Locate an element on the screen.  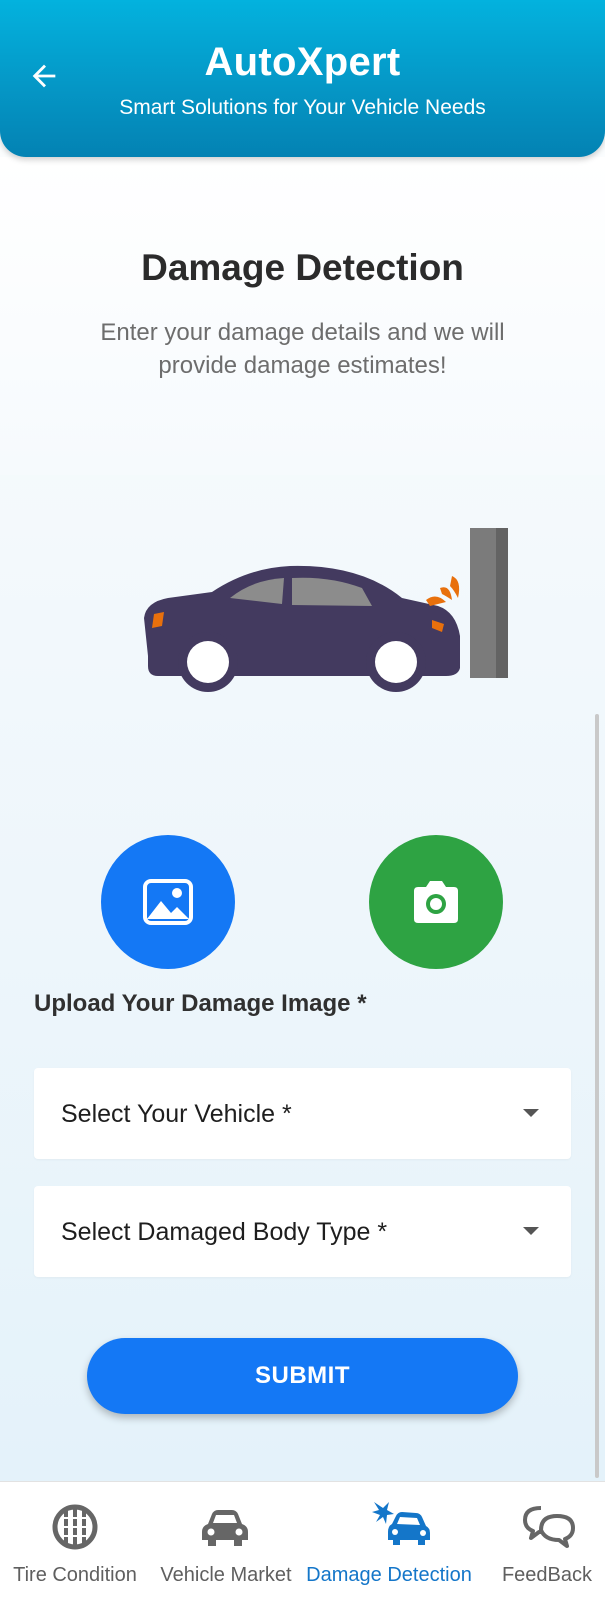
car-crash-icon is located at coordinates (401, 1523).